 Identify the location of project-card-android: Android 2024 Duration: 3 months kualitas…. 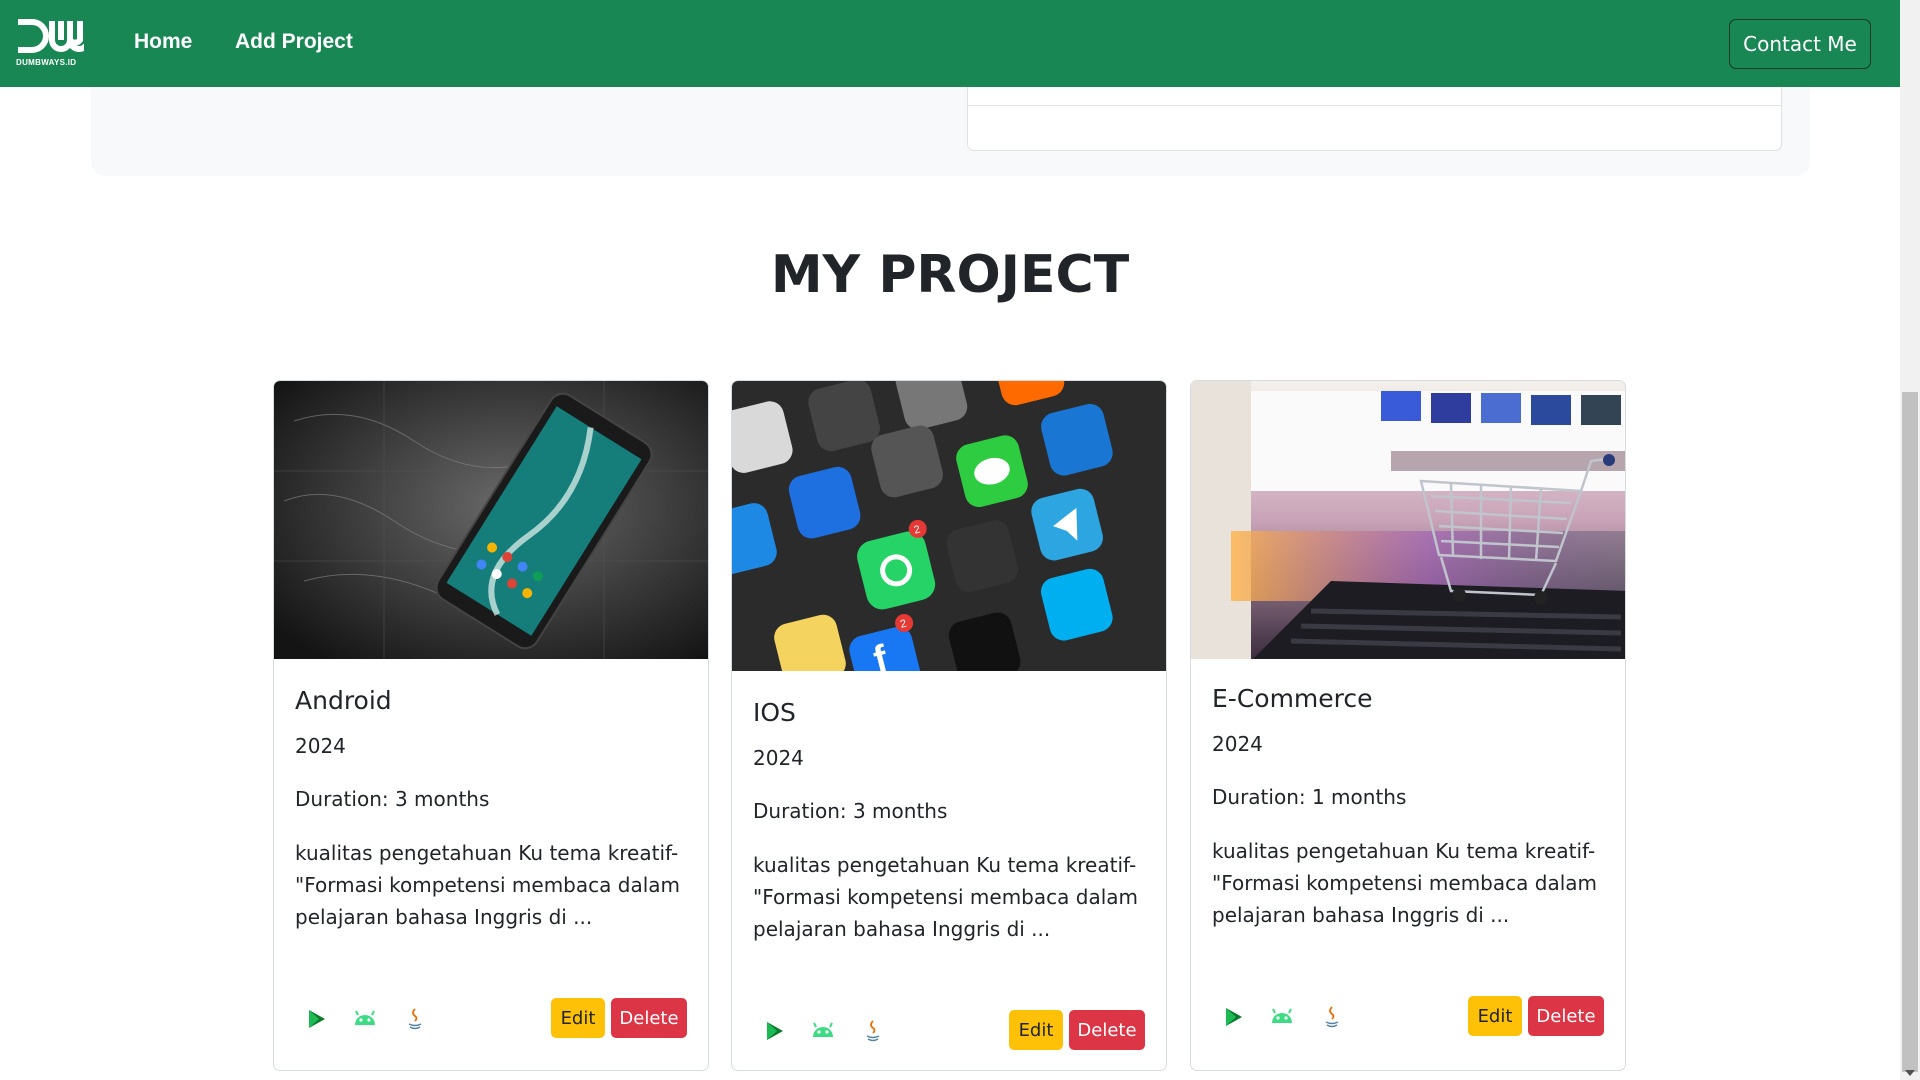
(491, 725).